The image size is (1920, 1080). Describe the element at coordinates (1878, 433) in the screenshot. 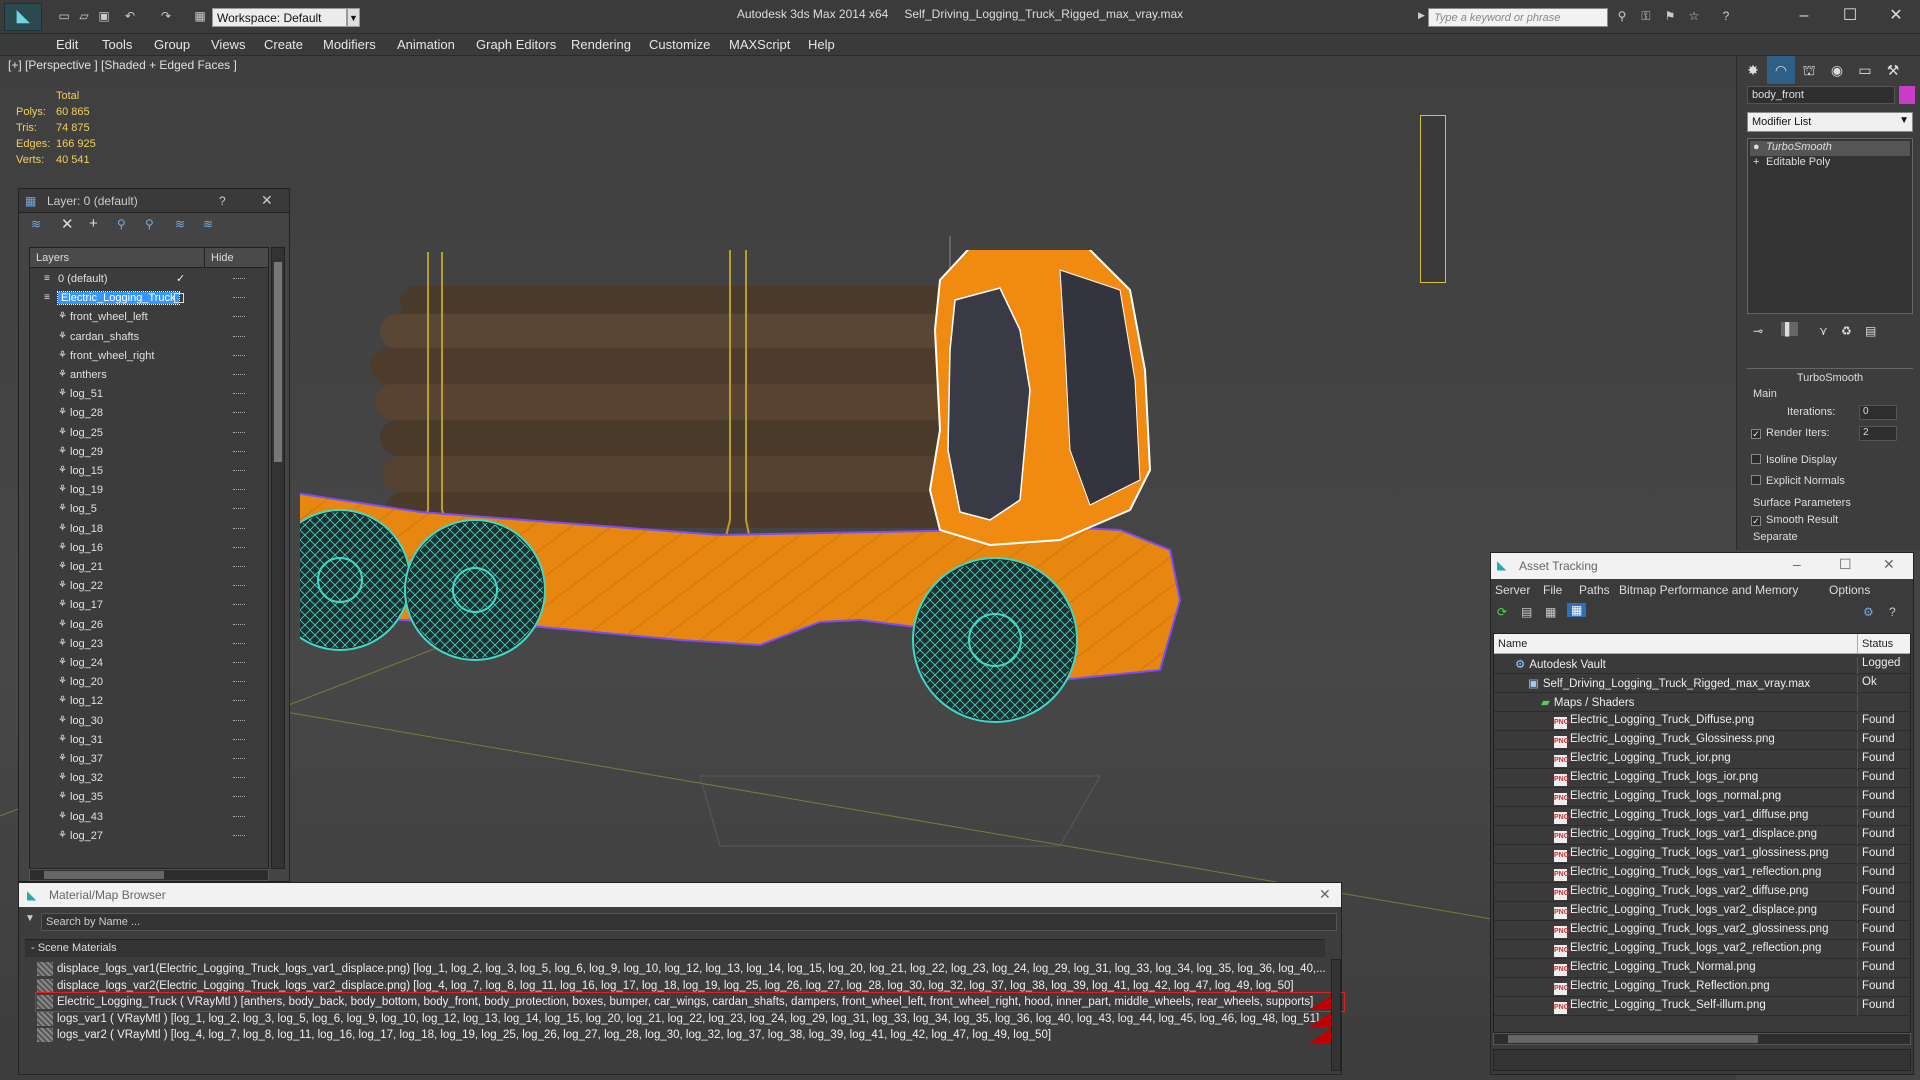

I see `render-iters-spinner: 2` at that location.